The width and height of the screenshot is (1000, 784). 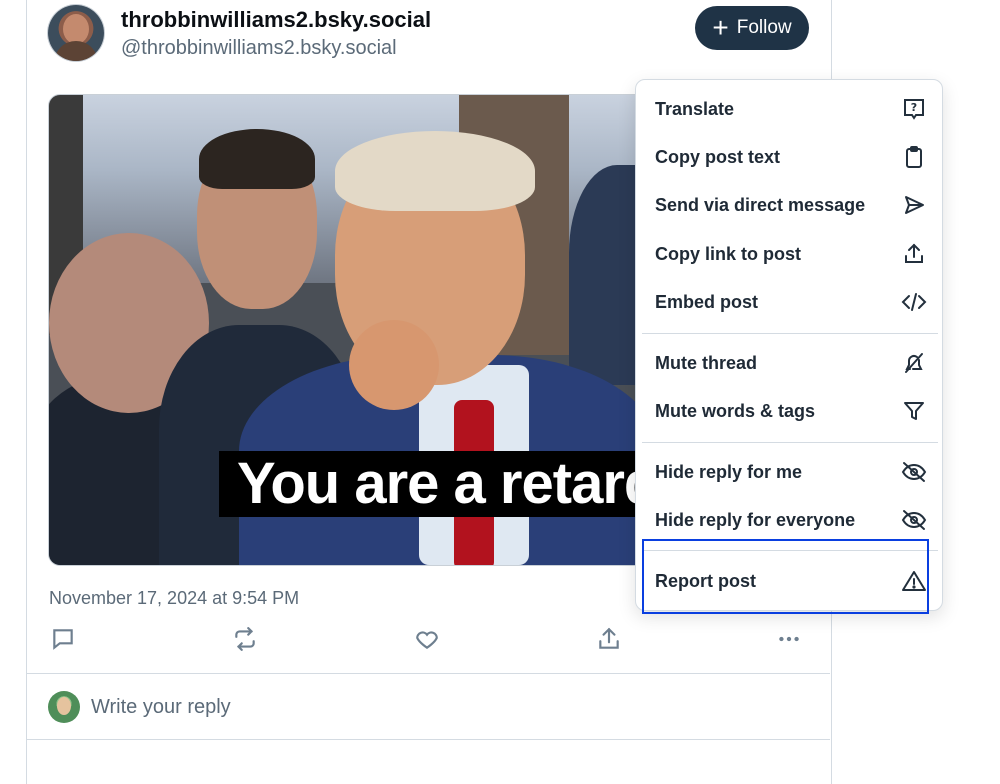 What do you see at coordinates (914, 302) in the screenshot?
I see `code-icon` at bounding box center [914, 302].